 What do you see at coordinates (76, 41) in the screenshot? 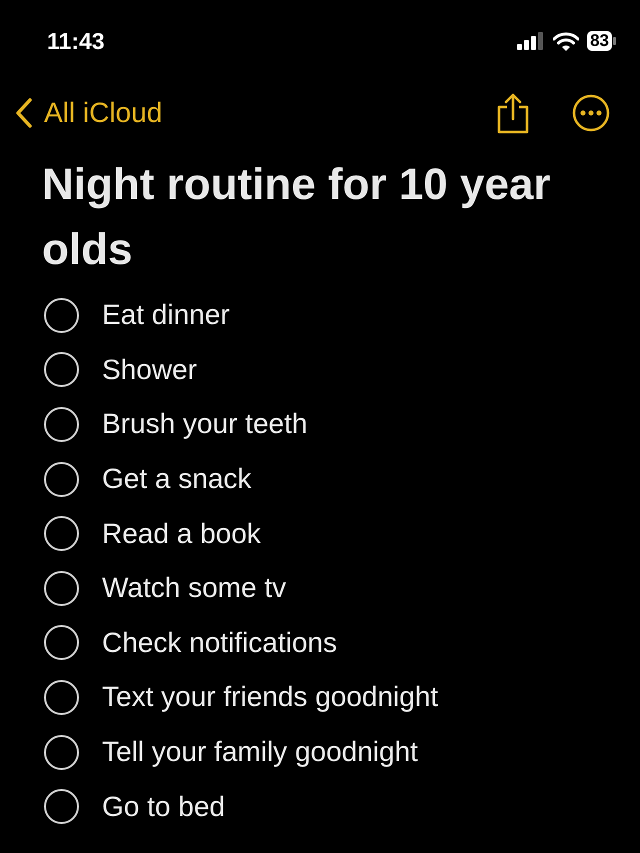
I see `status-time: 11:43` at bounding box center [76, 41].